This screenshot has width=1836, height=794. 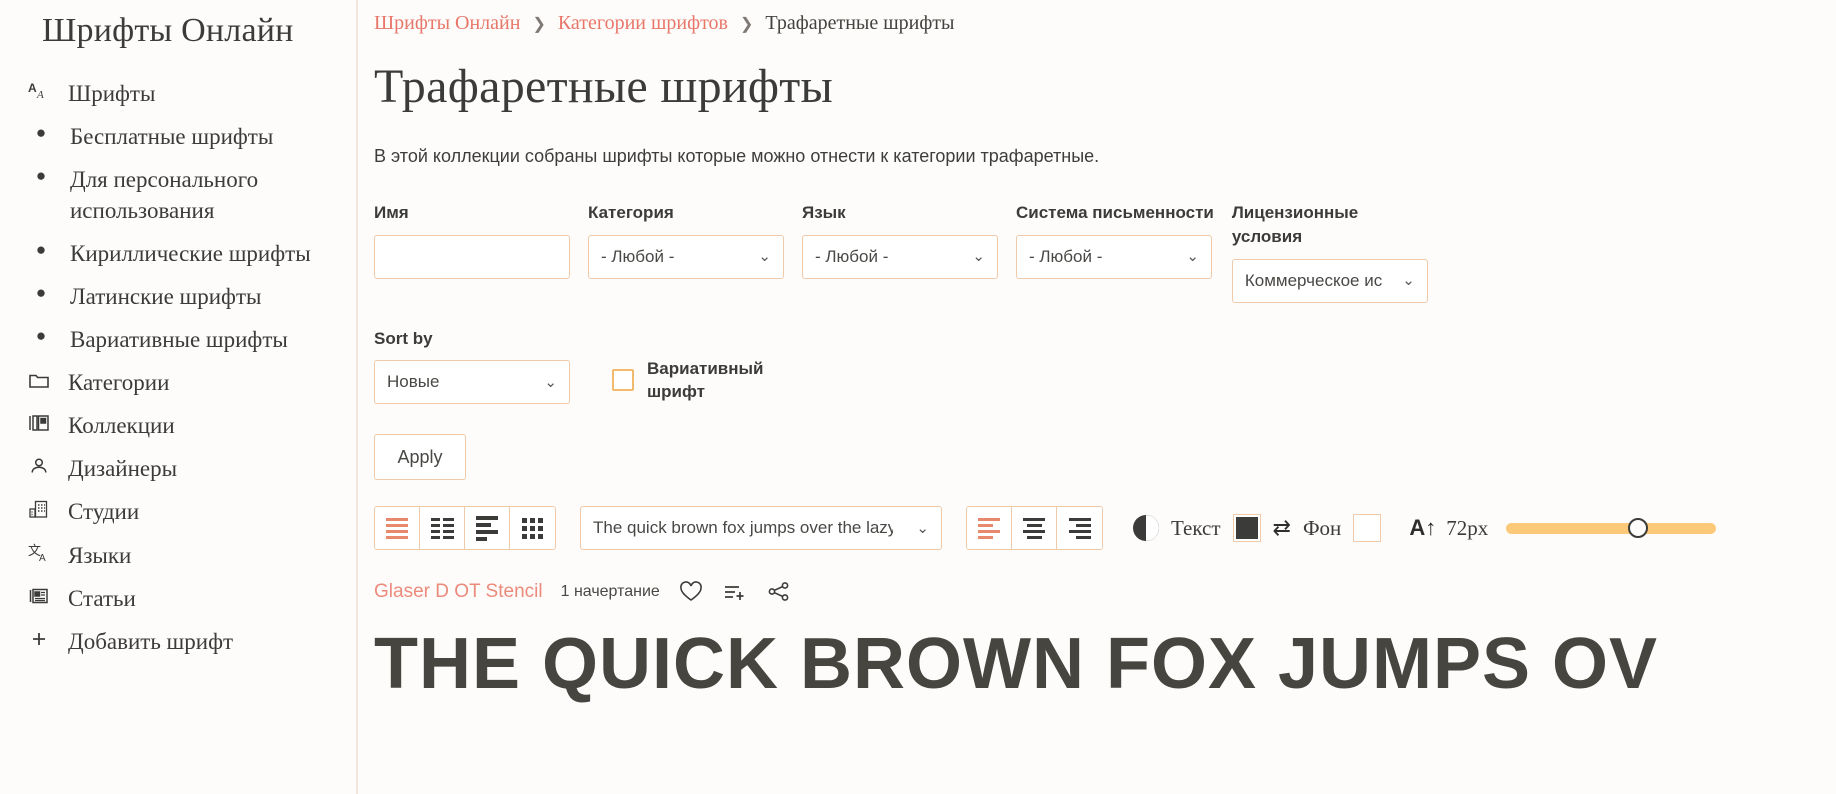 I want to click on sidebar-item-label: Дизайнеры, so click(x=123, y=469).